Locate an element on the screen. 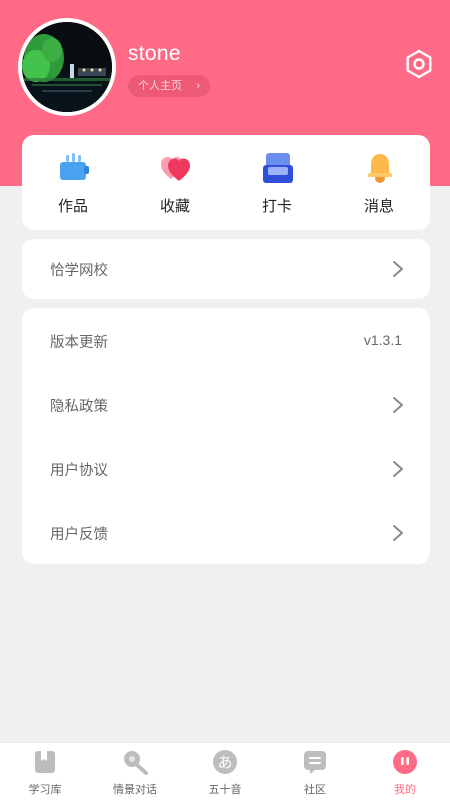 The height and width of the screenshot is (801, 450). menu-item-label: 恰学网校 is located at coordinates (79, 271).